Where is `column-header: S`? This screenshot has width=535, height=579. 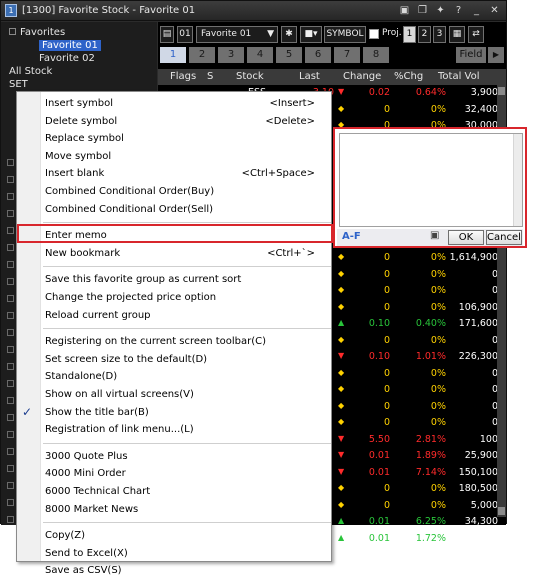 column-header: S is located at coordinates (210, 76).